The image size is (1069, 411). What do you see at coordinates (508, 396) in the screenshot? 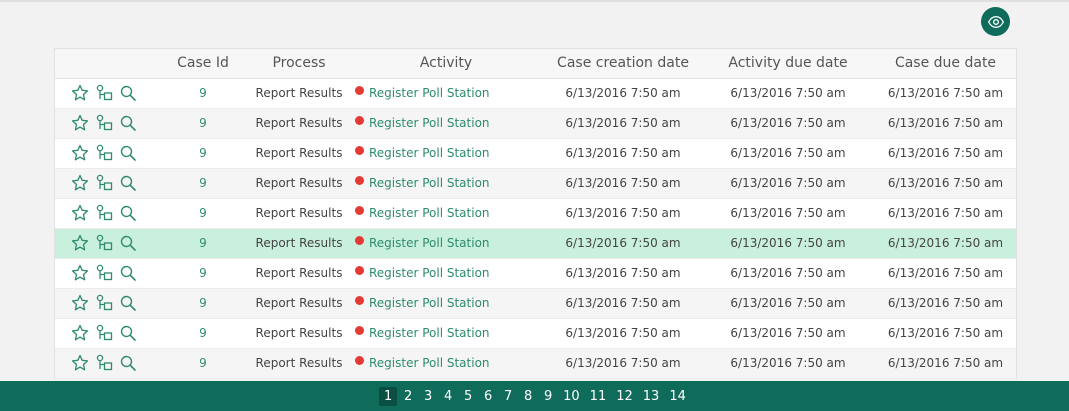
I see `page-7: 7` at bounding box center [508, 396].